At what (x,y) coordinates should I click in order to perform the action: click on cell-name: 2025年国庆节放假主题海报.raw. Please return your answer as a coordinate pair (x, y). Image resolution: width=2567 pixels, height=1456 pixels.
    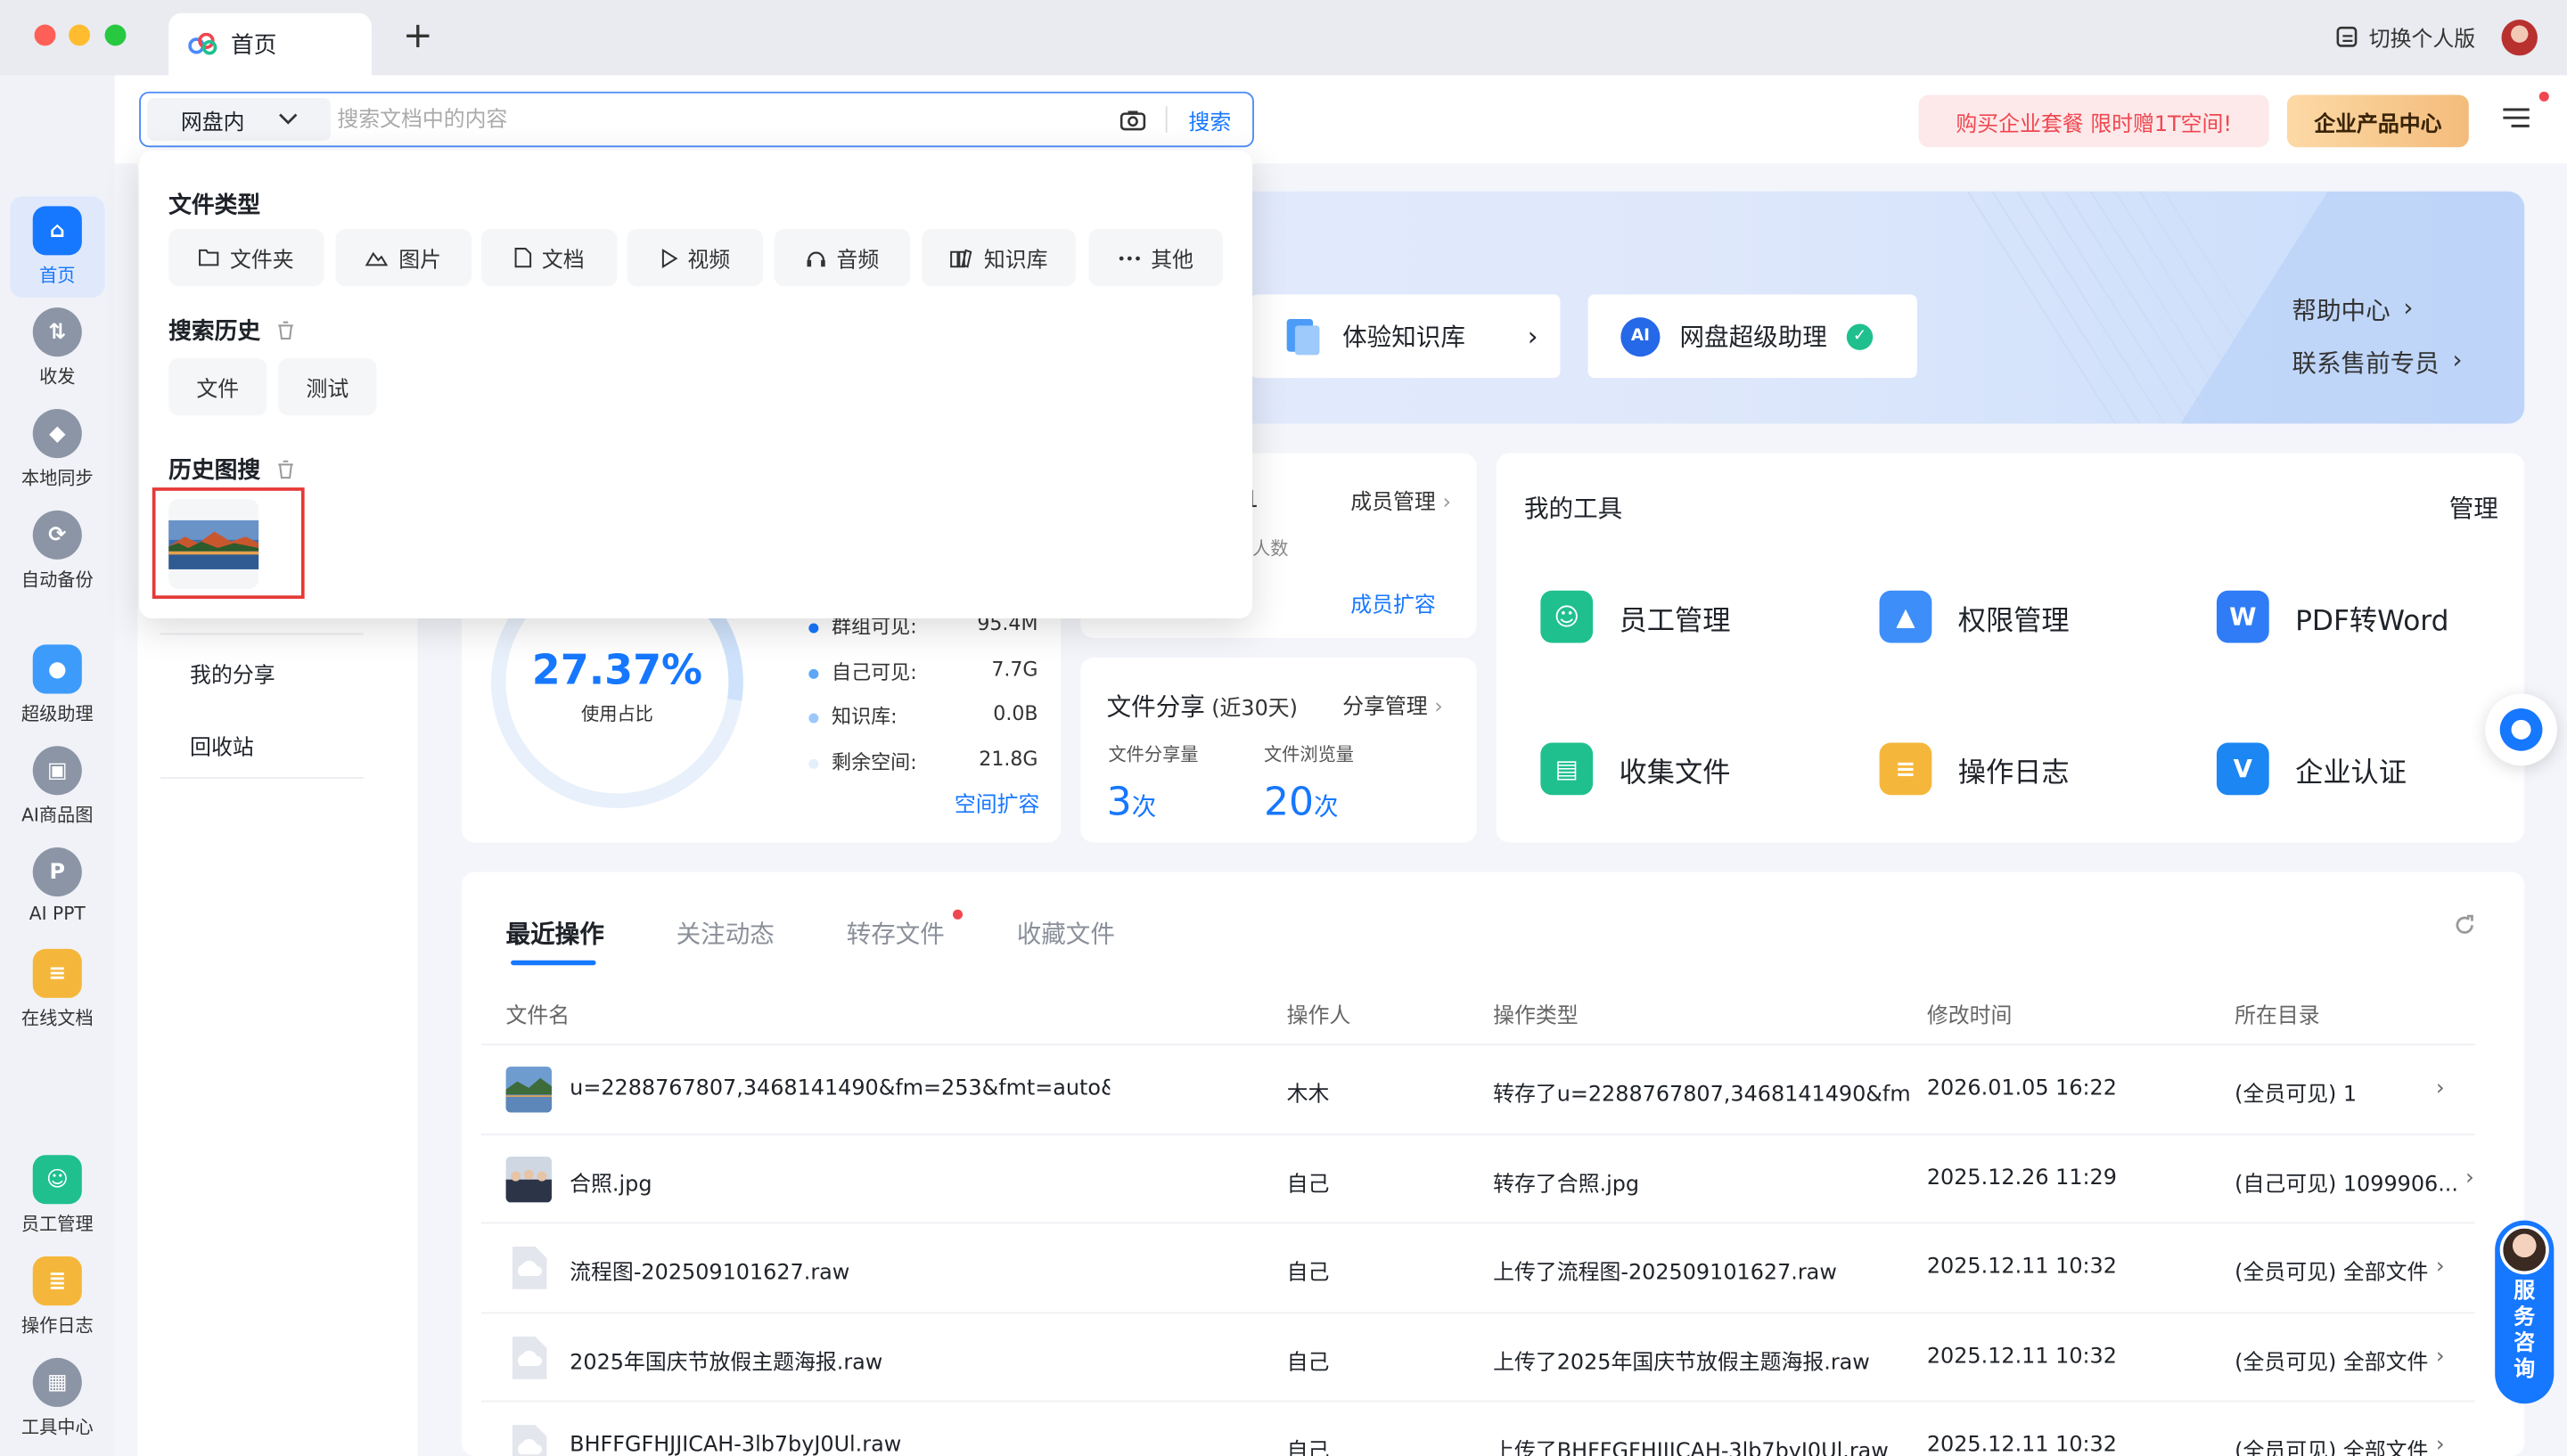
    Looking at the image, I should click on (726, 1360).